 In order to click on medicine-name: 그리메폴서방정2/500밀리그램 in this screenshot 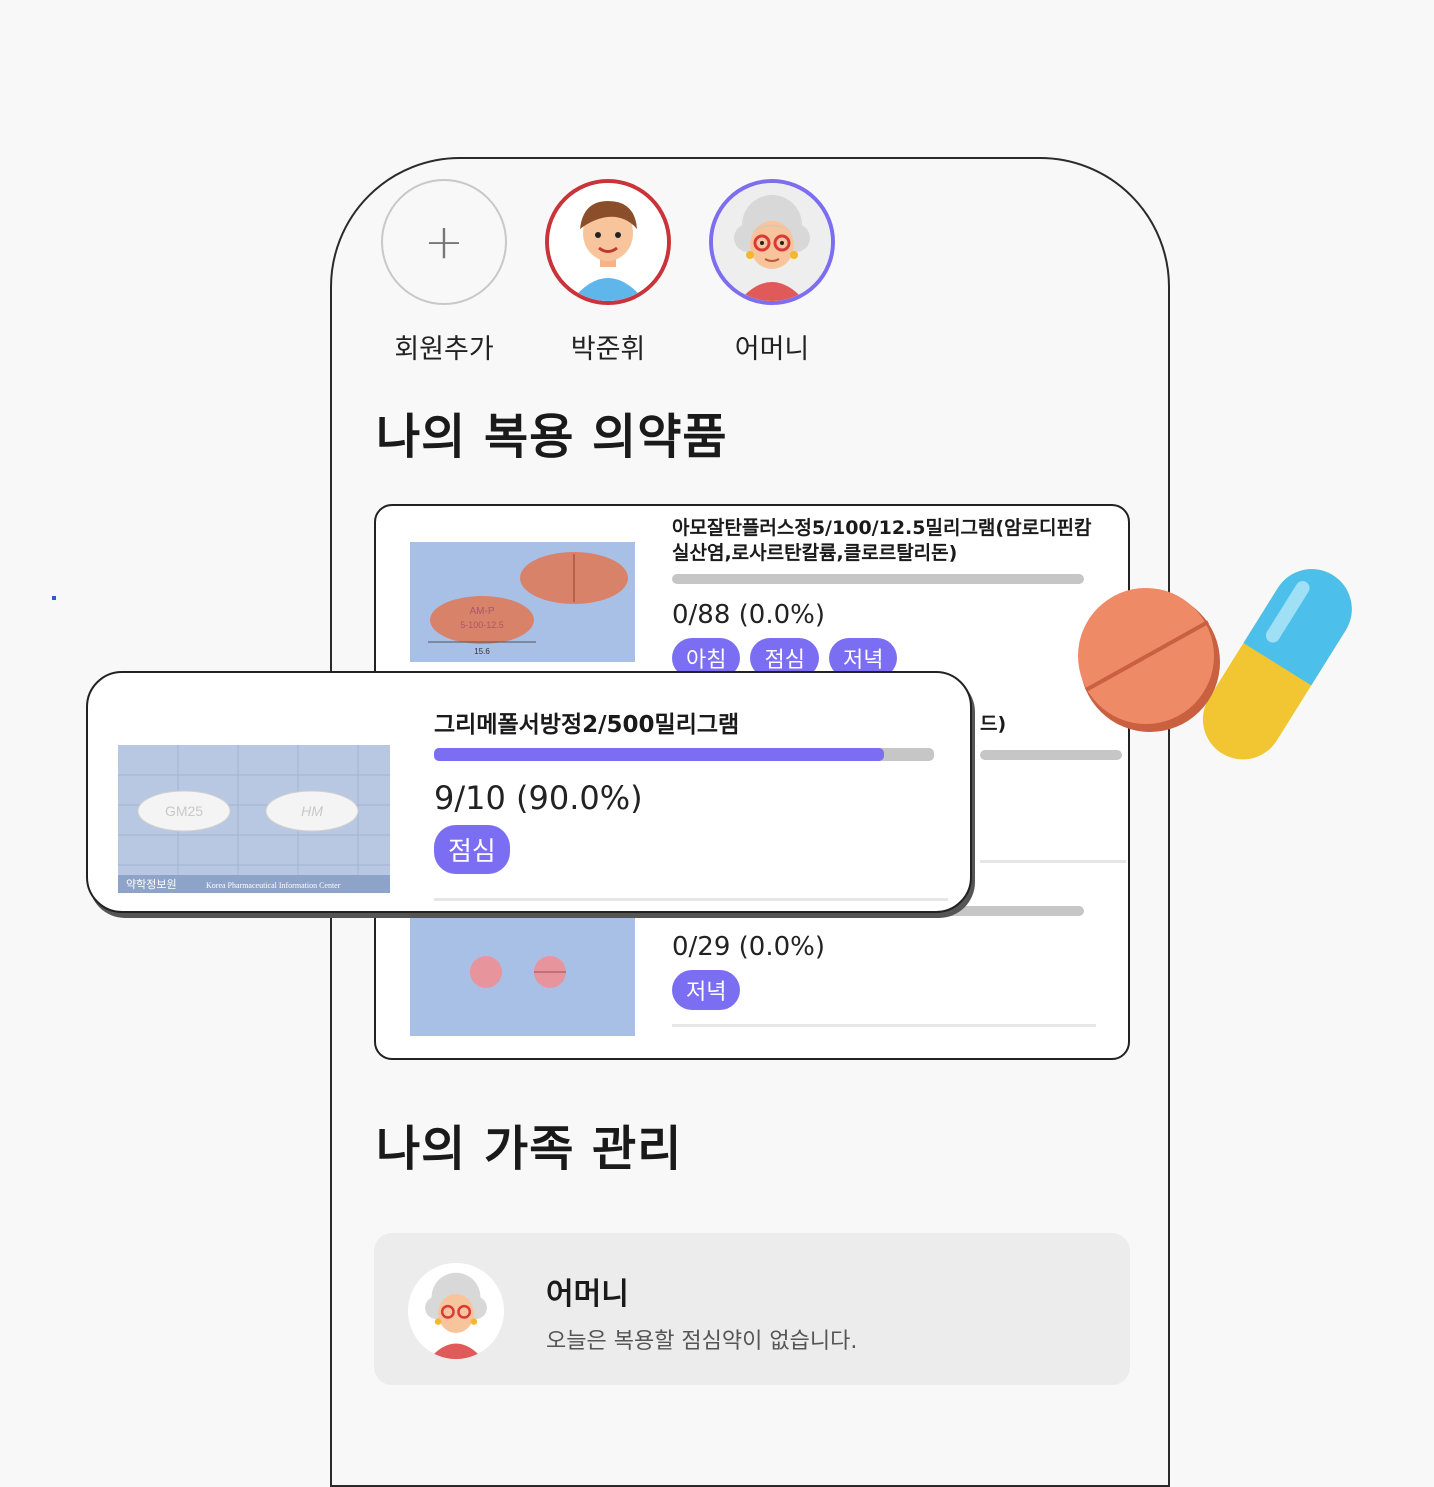, I will do `click(587, 725)`.